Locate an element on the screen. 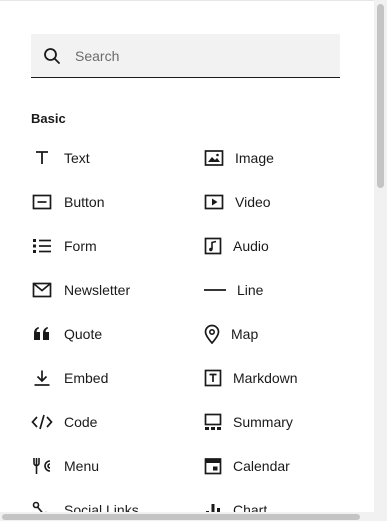 This screenshot has width=387, height=521. block-label: Calendar is located at coordinates (261, 466).